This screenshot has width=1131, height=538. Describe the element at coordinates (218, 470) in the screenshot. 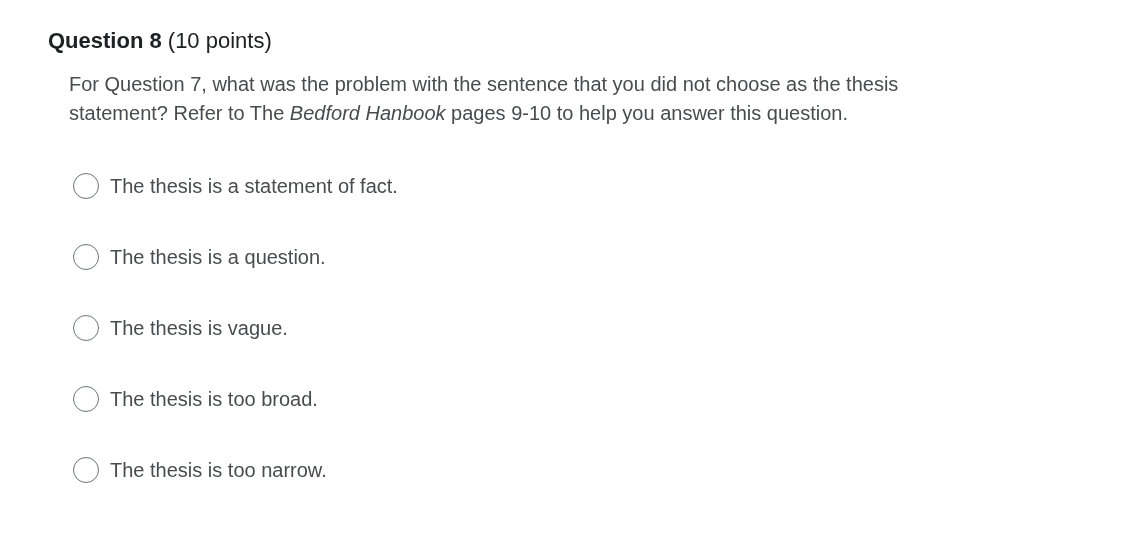

I see `option-label: The thesis is too narrow.` at that location.